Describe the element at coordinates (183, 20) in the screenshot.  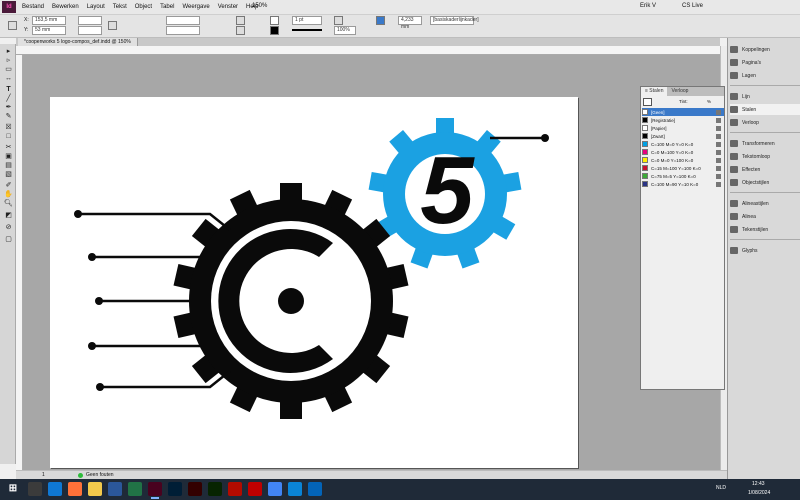
I see `scale-x-field` at that location.